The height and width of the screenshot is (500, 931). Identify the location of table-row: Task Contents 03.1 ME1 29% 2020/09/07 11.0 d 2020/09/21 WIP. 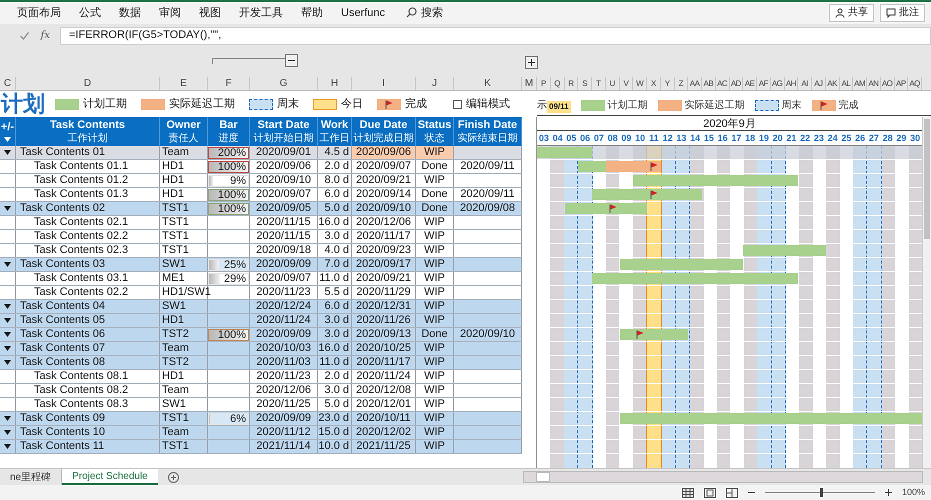
(261, 279).